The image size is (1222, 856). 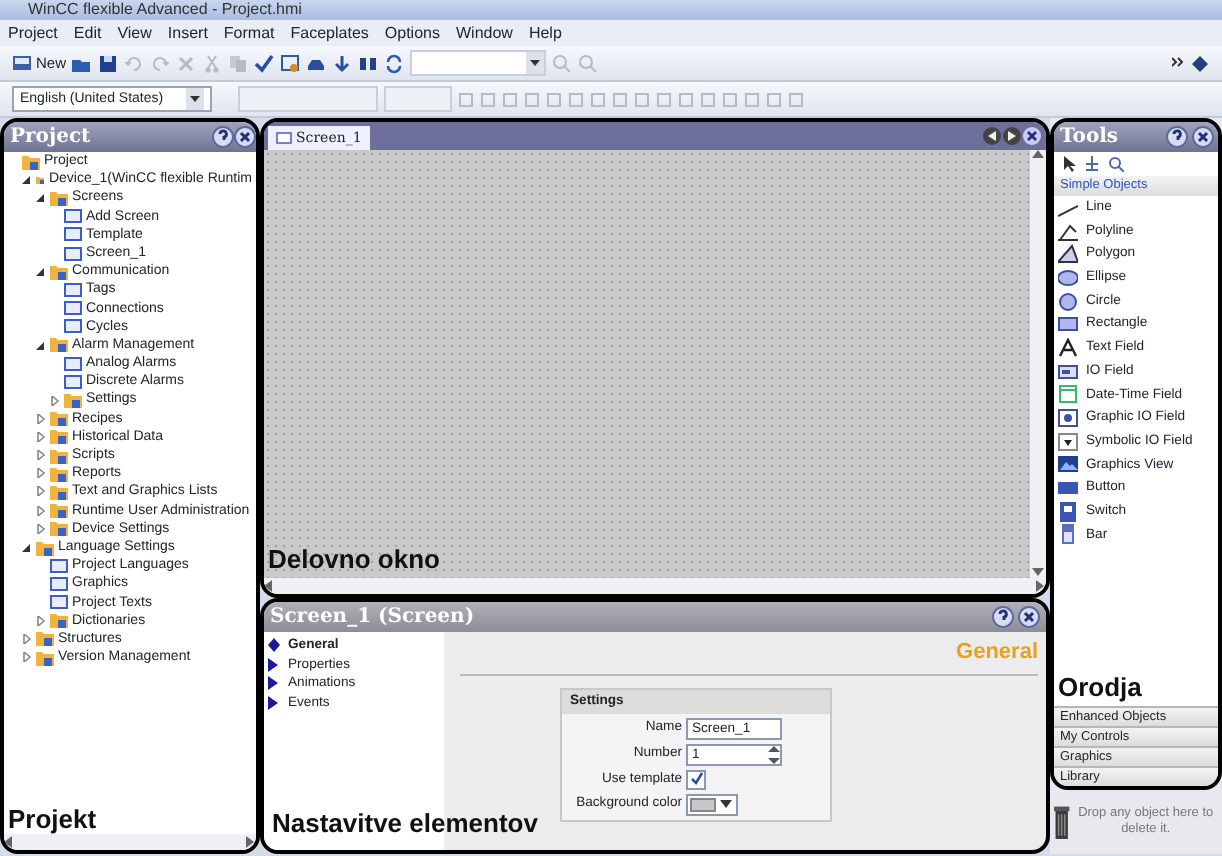 What do you see at coordinates (545, 33) in the screenshot?
I see `menu-item: Help` at bounding box center [545, 33].